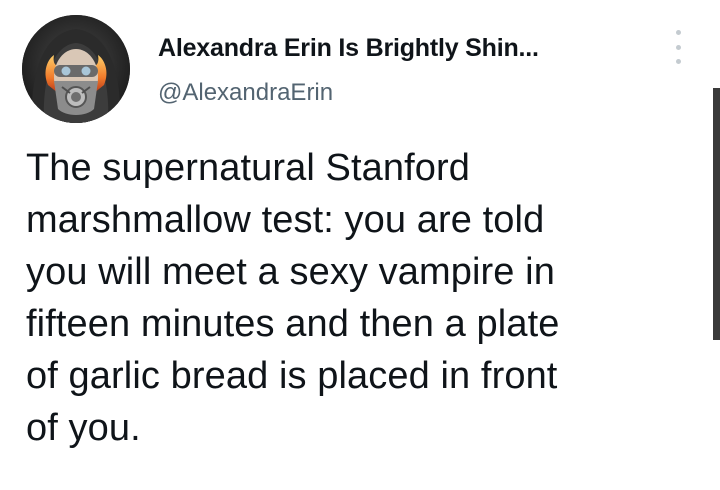  I want to click on avatar, so click(76, 69).